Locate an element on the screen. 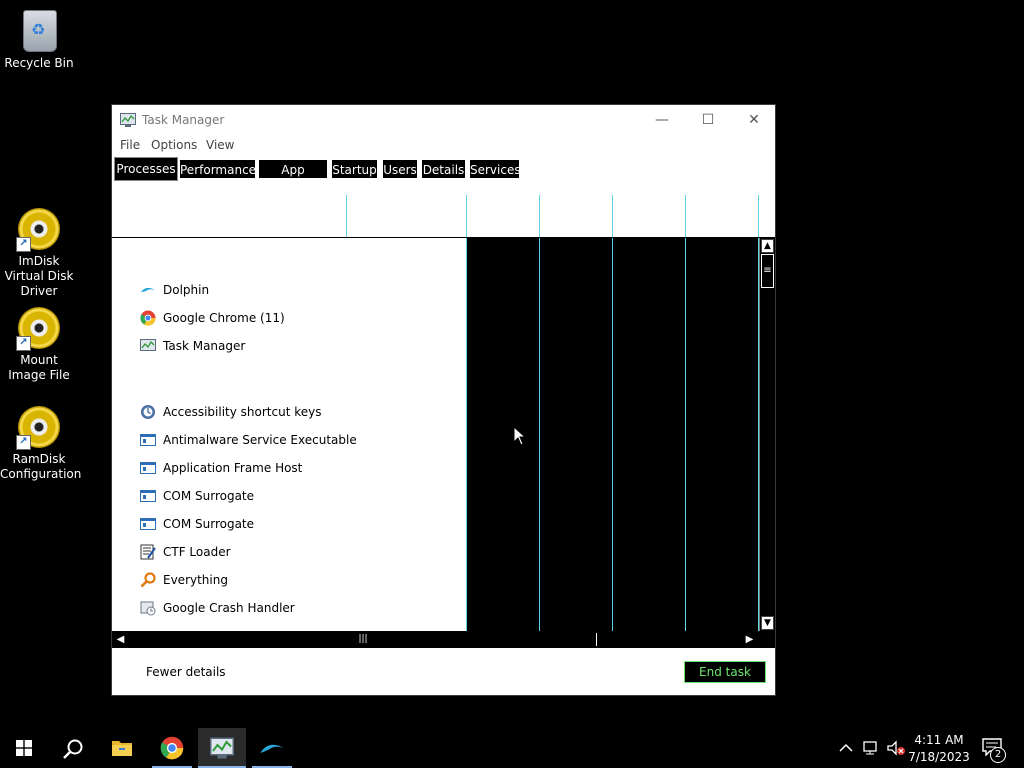  horizontal-scroll-thumb: ||| is located at coordinates (363, 639).